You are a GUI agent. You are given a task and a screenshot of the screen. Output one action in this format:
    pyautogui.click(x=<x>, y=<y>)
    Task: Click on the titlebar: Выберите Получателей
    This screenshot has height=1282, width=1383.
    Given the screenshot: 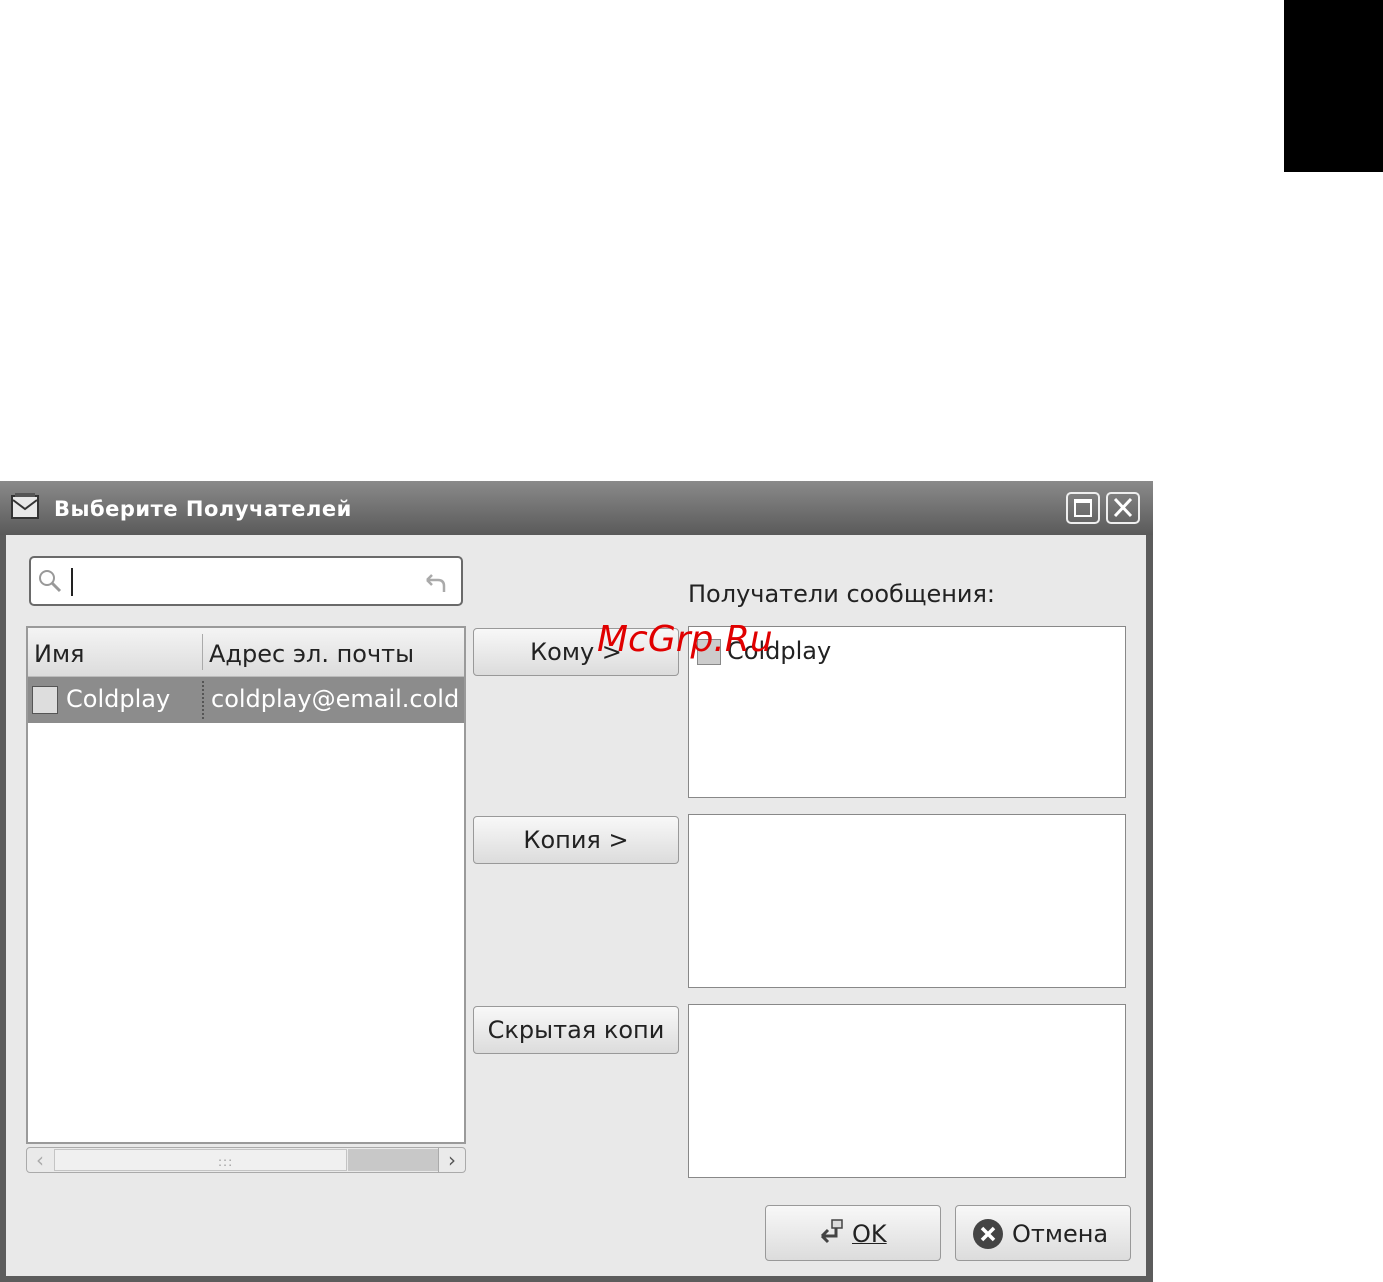 What is the action you would take?
    pyautogui.click(x=576, y=508)
    